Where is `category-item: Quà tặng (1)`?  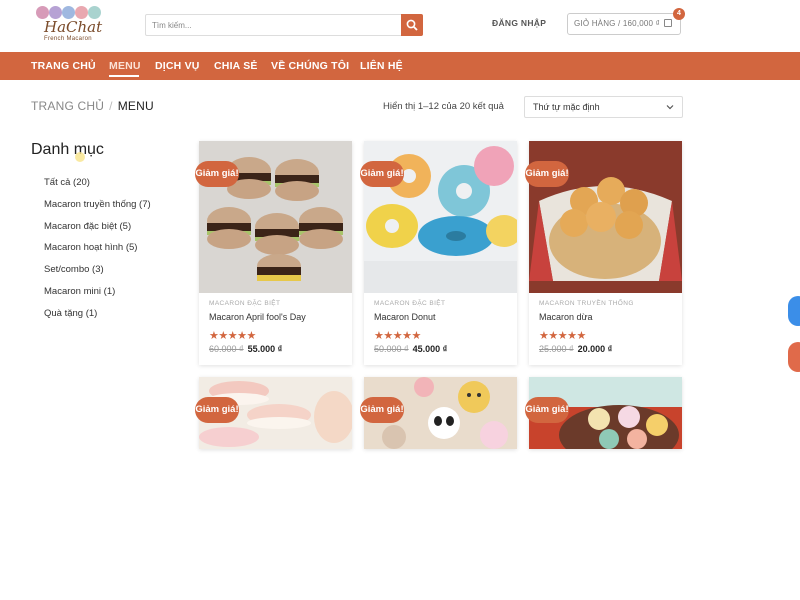
category-item: Quà tặng (1) is located at coordinates (97, 319).